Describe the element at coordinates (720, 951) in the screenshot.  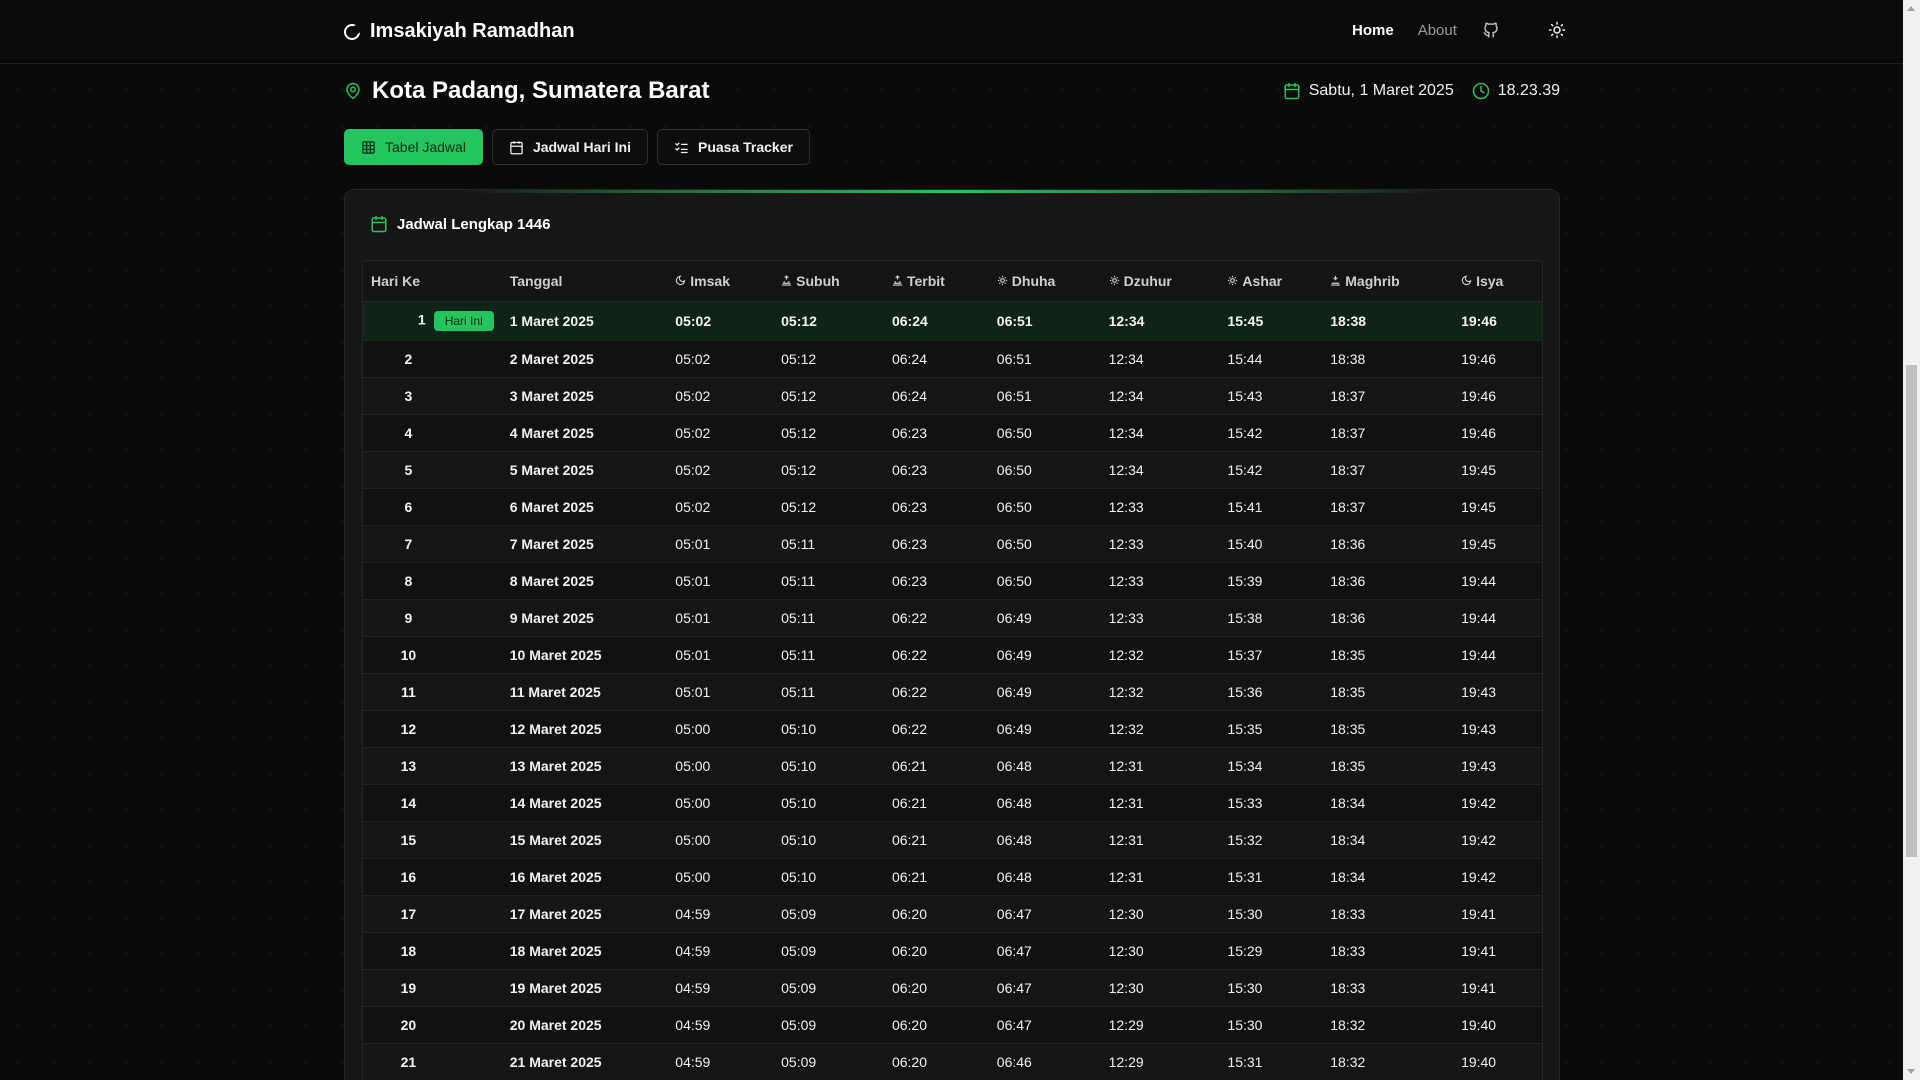
I see `cell-time: 04:59` at that location.